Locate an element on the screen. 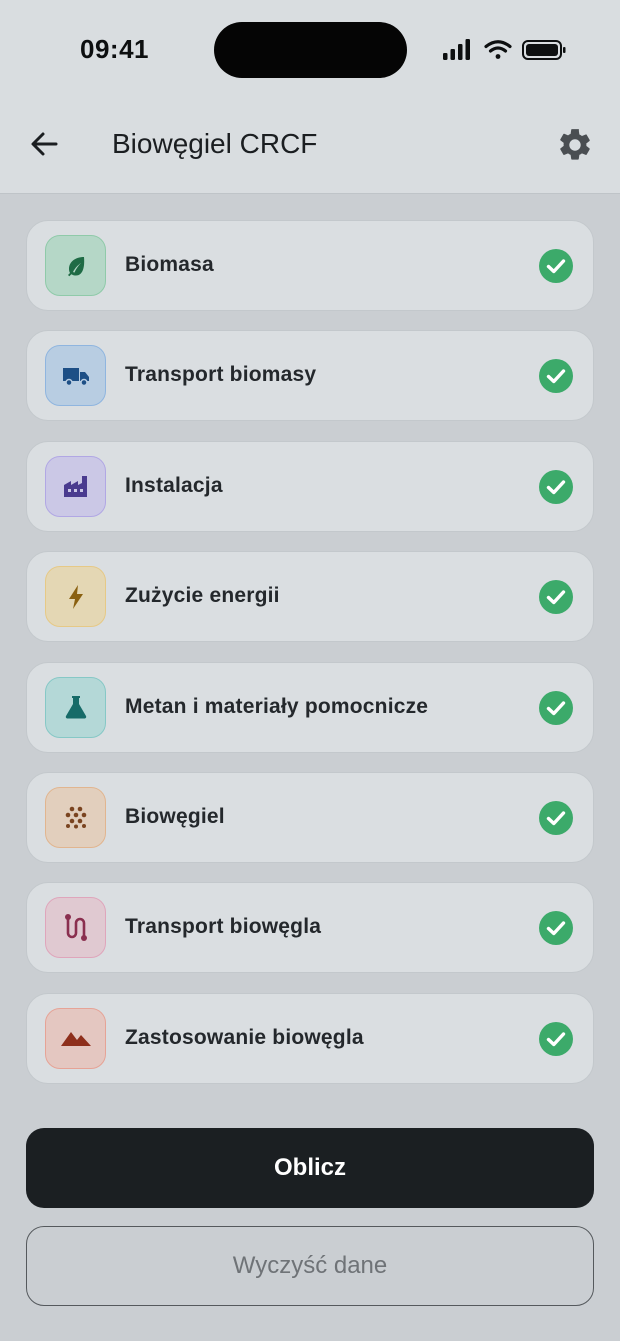 This screenshot has height=1341, width=620. section-card-installation: Instalacja is located at coordinates (310, 486).